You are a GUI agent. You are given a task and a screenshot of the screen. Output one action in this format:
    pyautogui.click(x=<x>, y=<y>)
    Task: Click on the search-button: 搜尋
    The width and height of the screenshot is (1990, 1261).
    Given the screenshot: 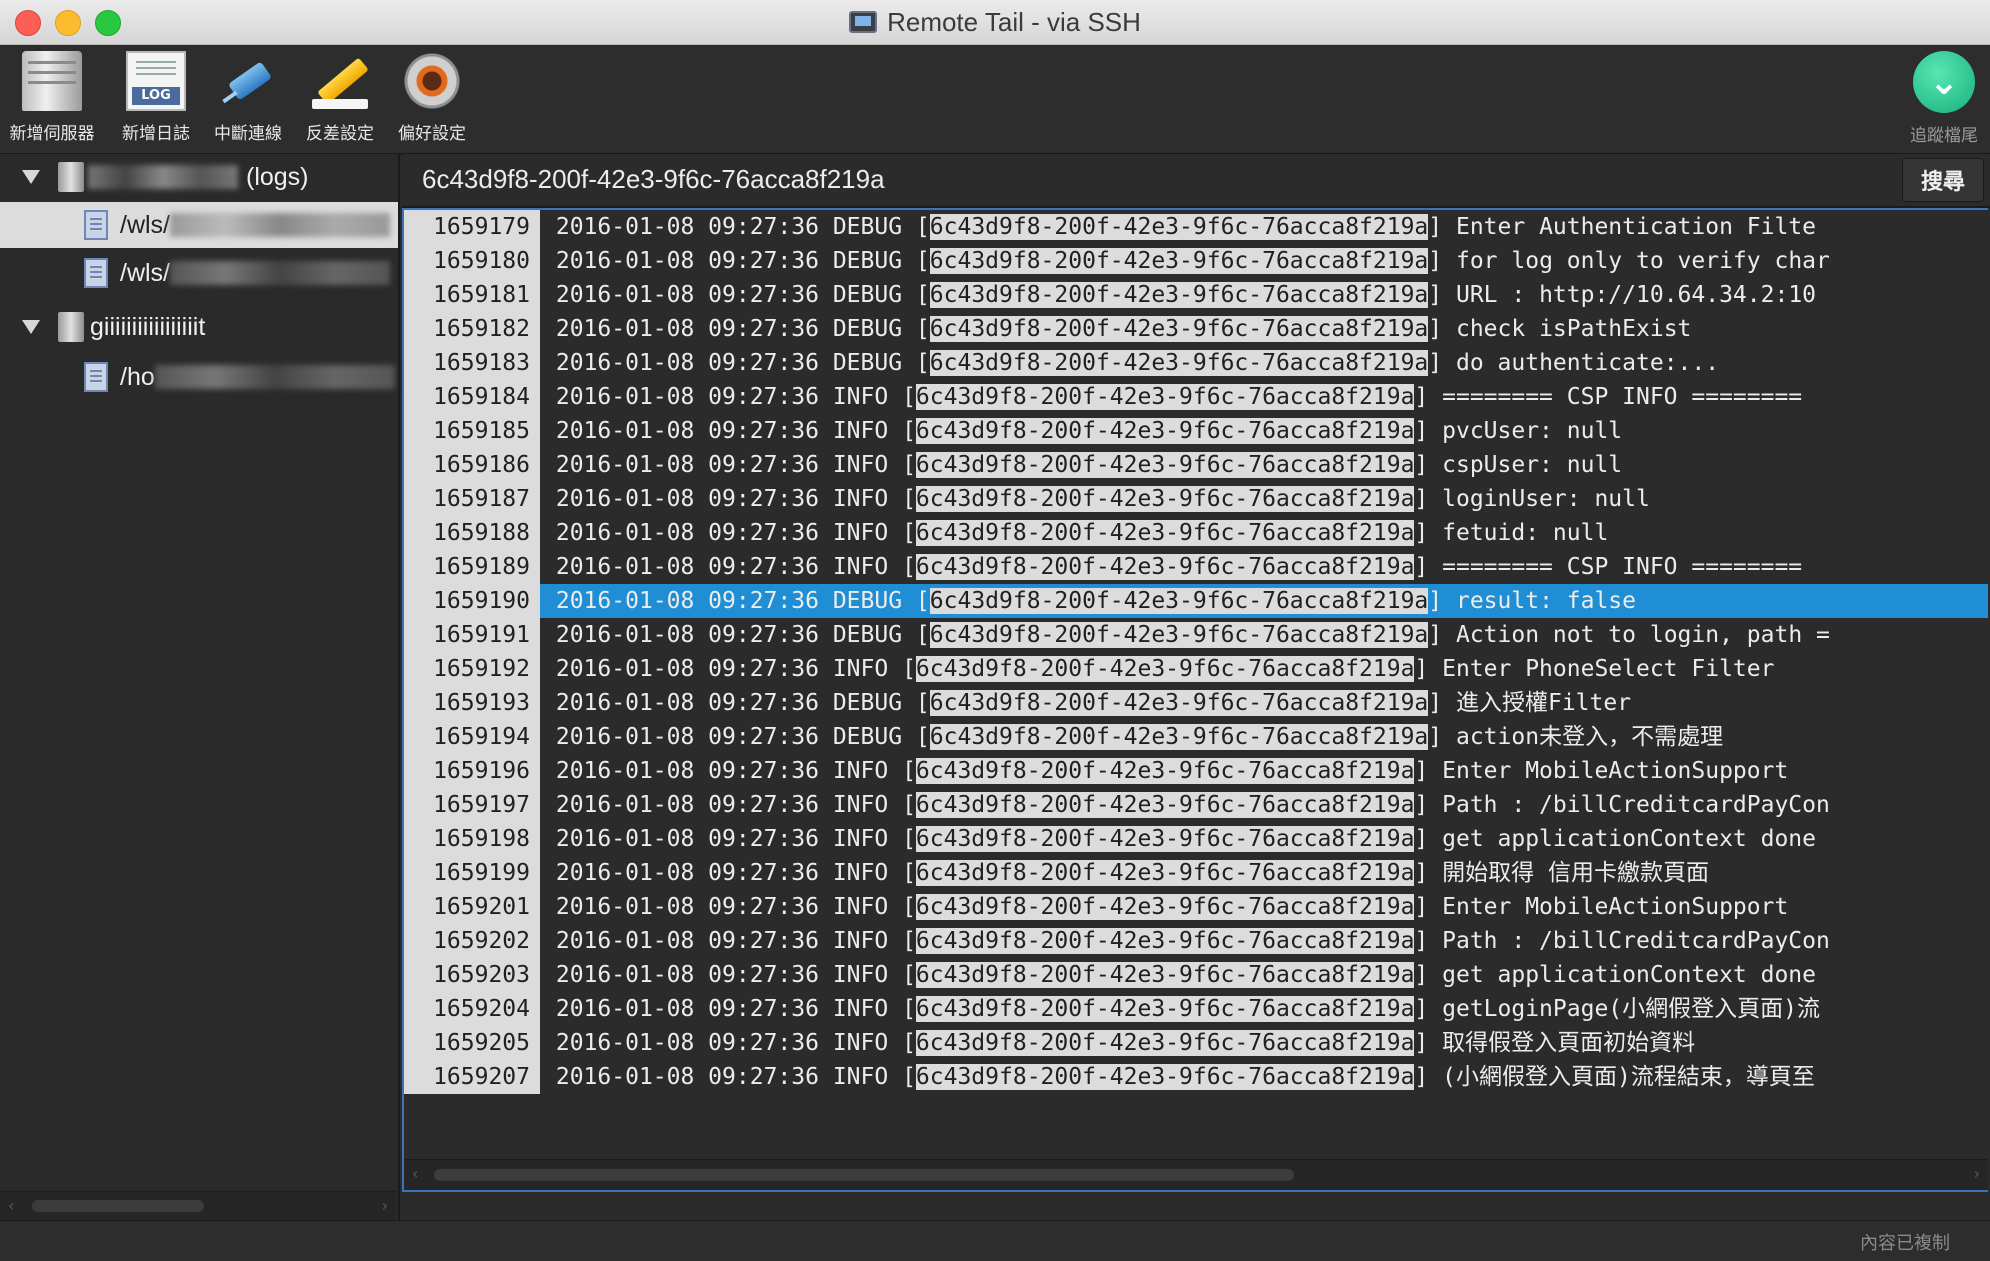 What is the action you would take?
    pyautogui.click(x=1943, y=180)
    